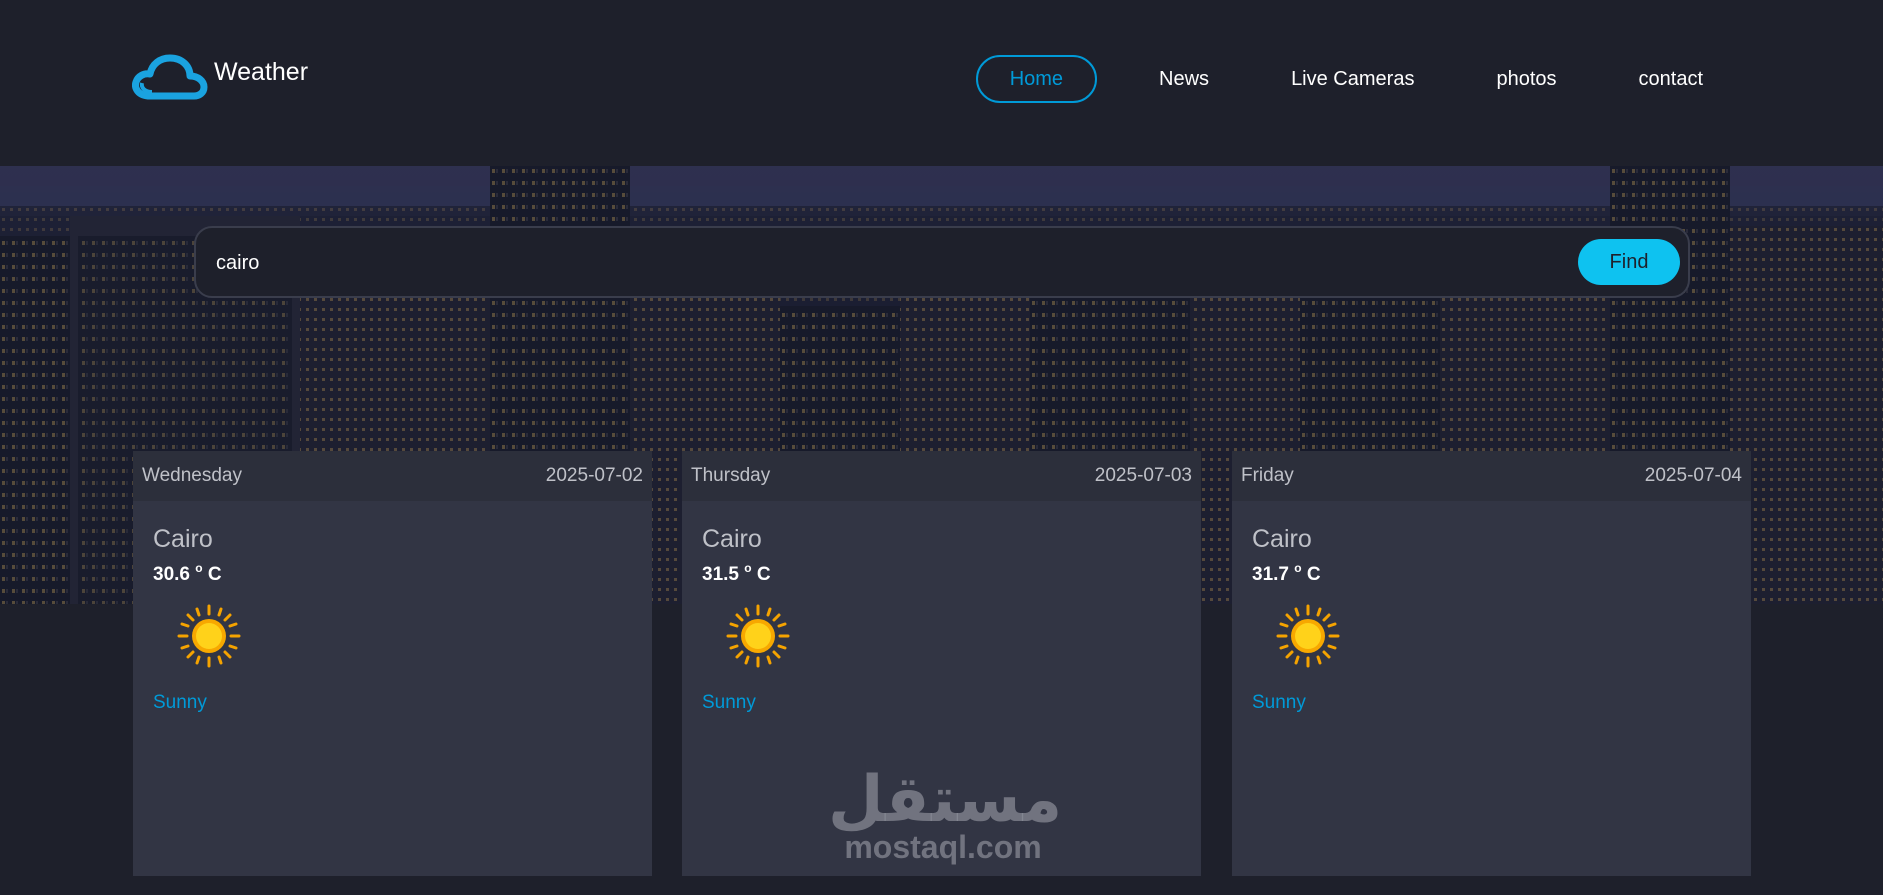 Image resolution: width=1883 pixels, height=895 pixels. What do you see at coordinates (392, 476) in the screenshot?
I see `card-header: Wednesday 2025-07-02` at bounding box center [392, 476].